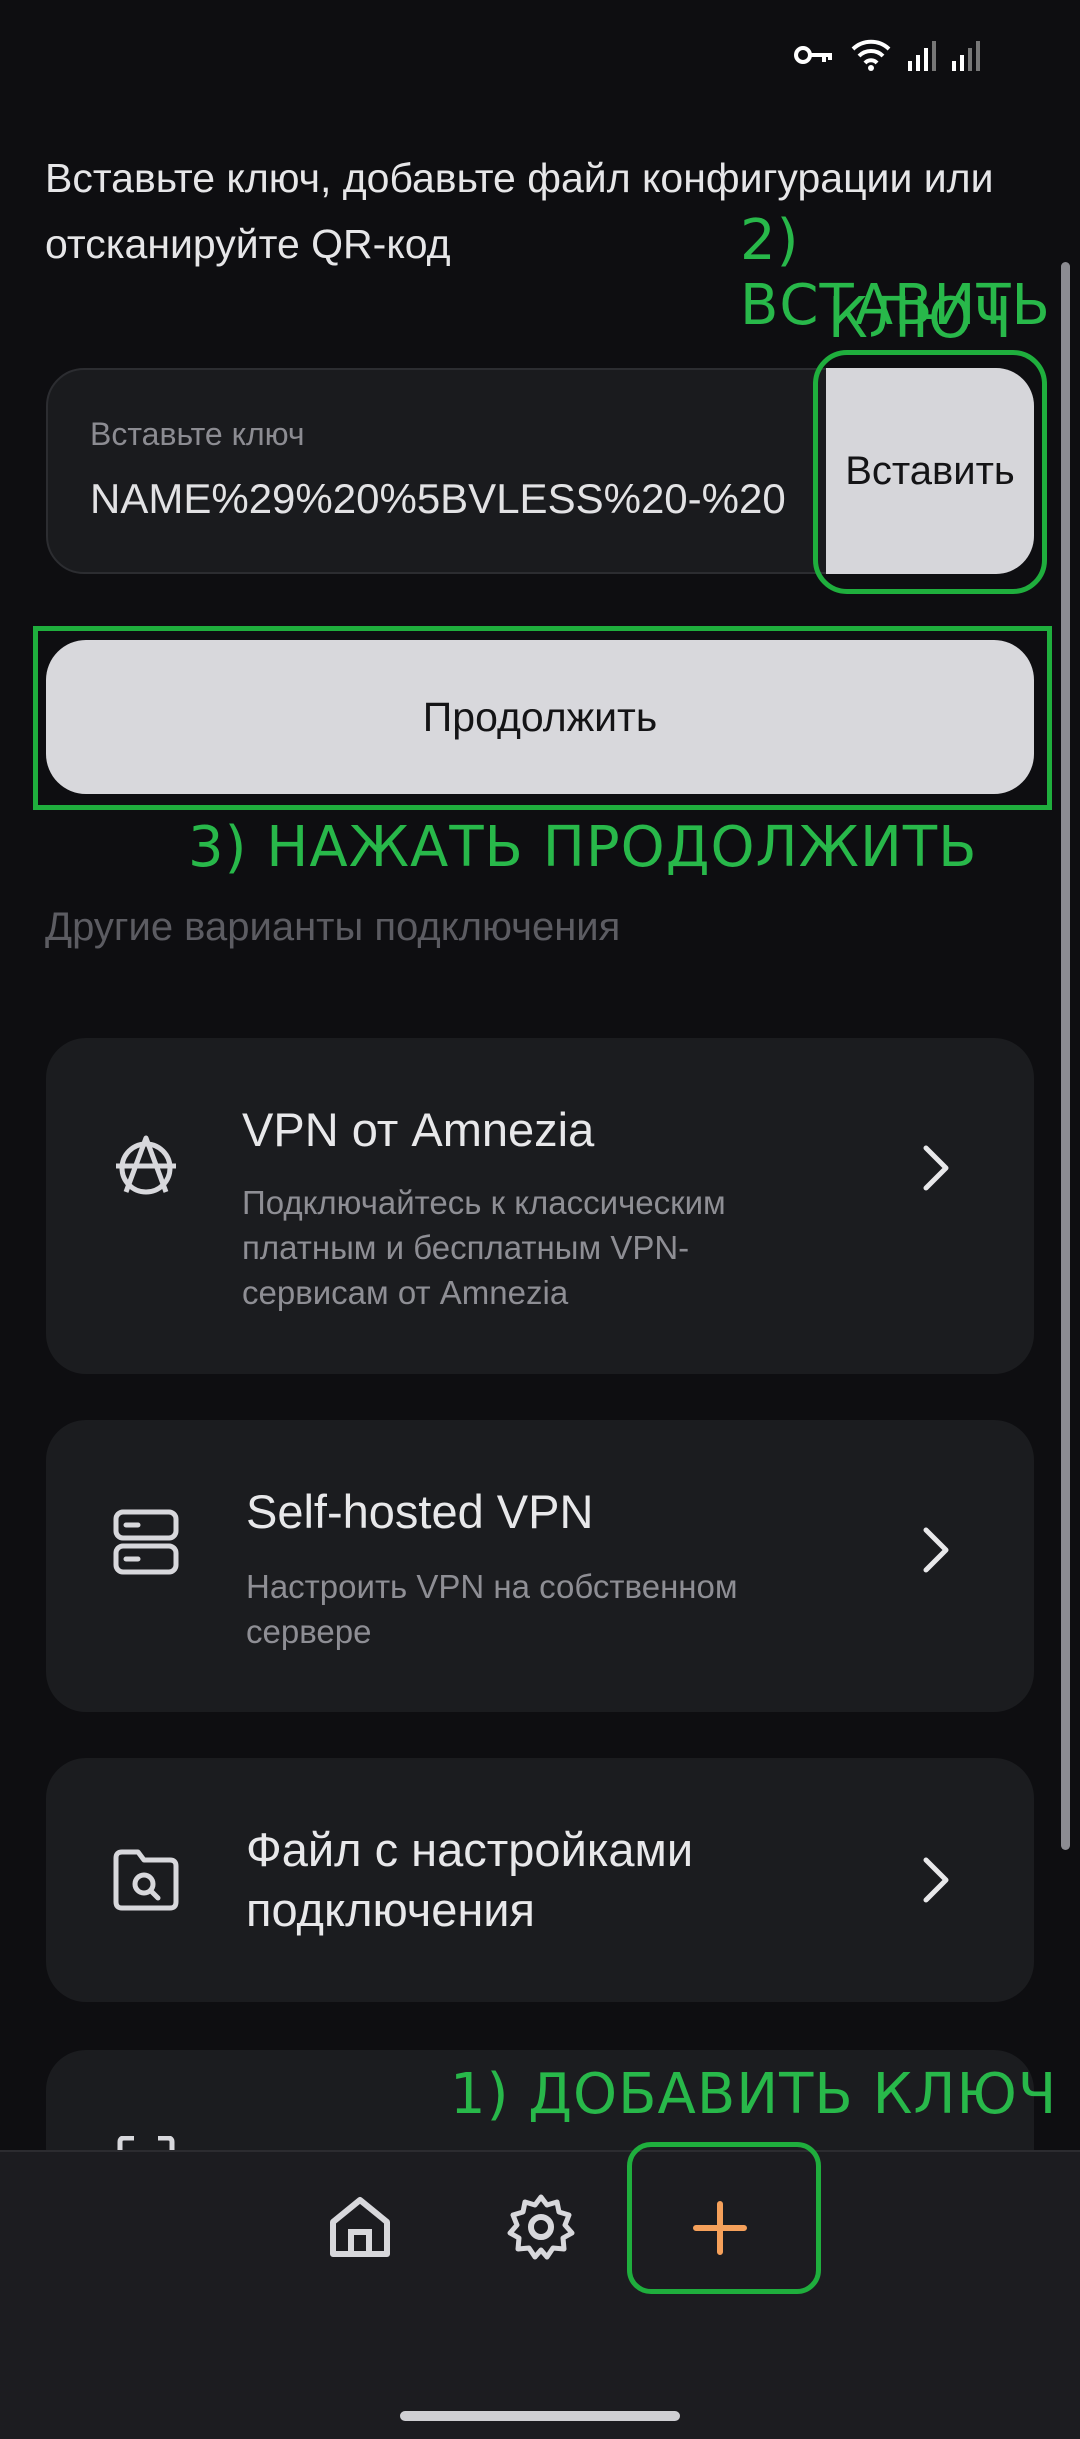 This screenshot has height=2439, width=1080. I want to click on amnezia-icon, so click(146, 1165).